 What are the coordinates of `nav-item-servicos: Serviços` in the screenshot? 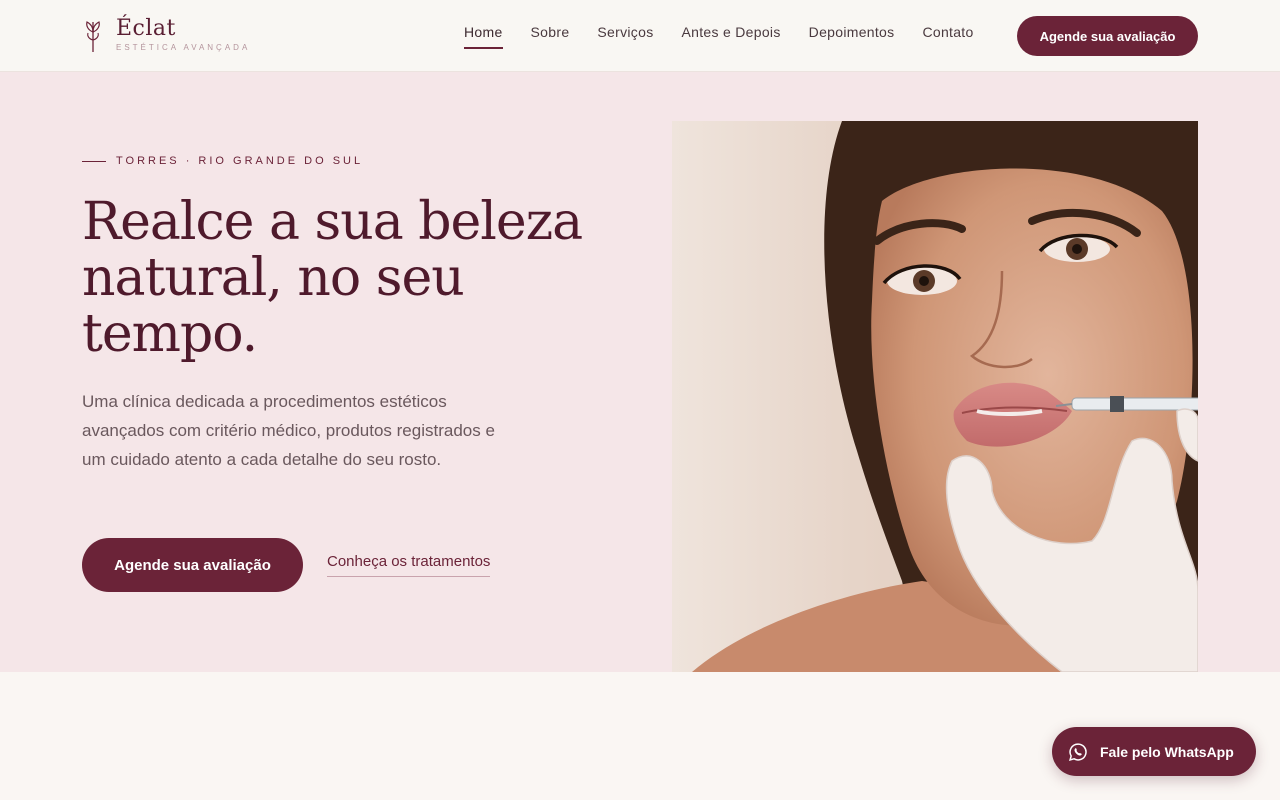 It's located at (625, 36).